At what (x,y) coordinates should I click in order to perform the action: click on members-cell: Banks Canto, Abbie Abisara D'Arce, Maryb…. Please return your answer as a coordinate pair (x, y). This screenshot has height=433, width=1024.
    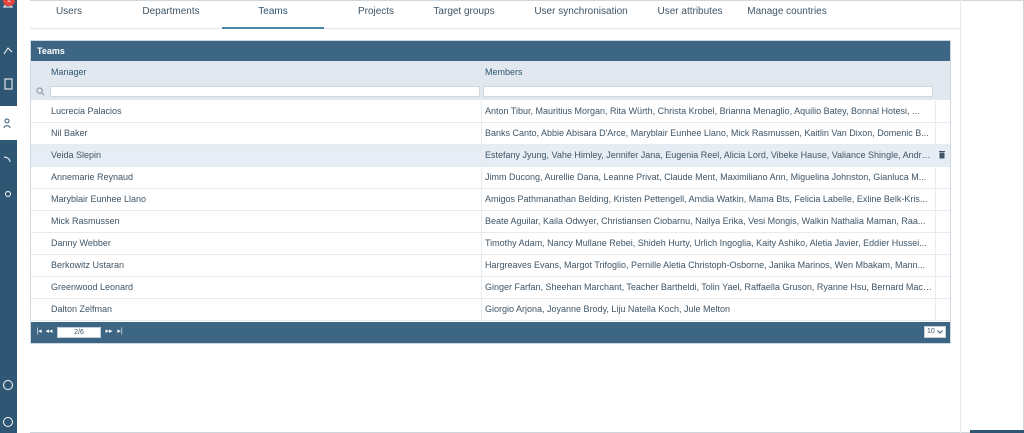
    Looking at the image, I should click on (707, 133).